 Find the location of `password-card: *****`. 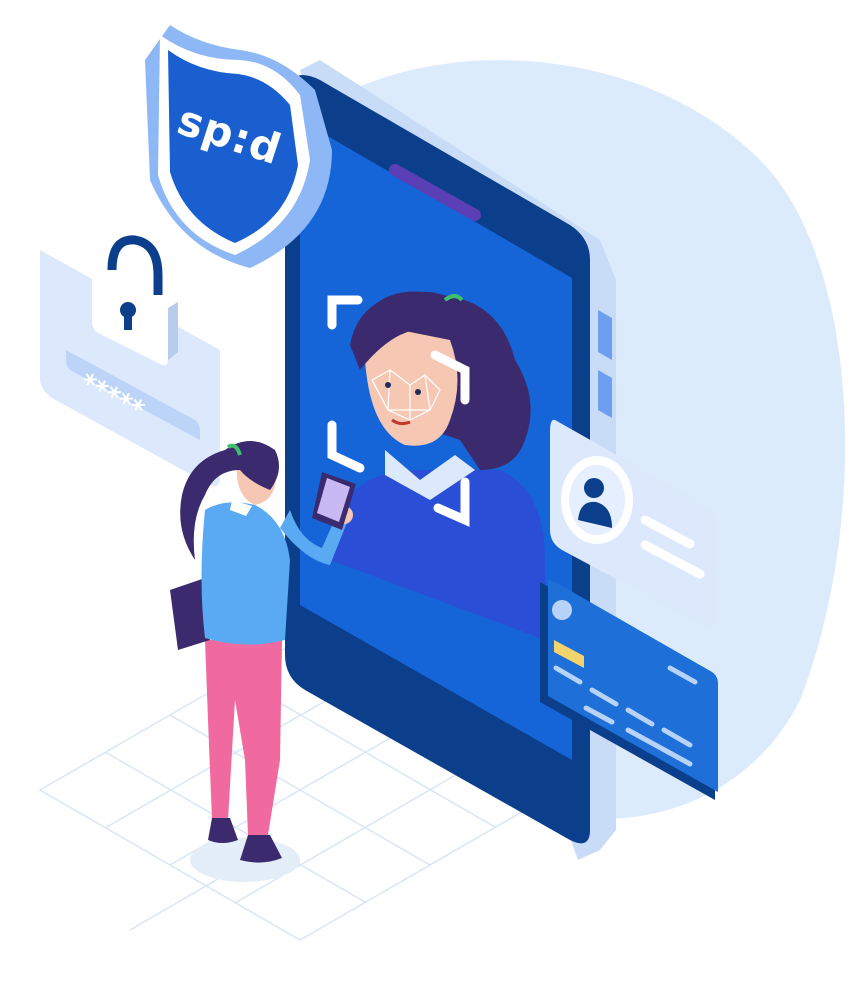

password-card: ***** is located at coordinates (130, 360).